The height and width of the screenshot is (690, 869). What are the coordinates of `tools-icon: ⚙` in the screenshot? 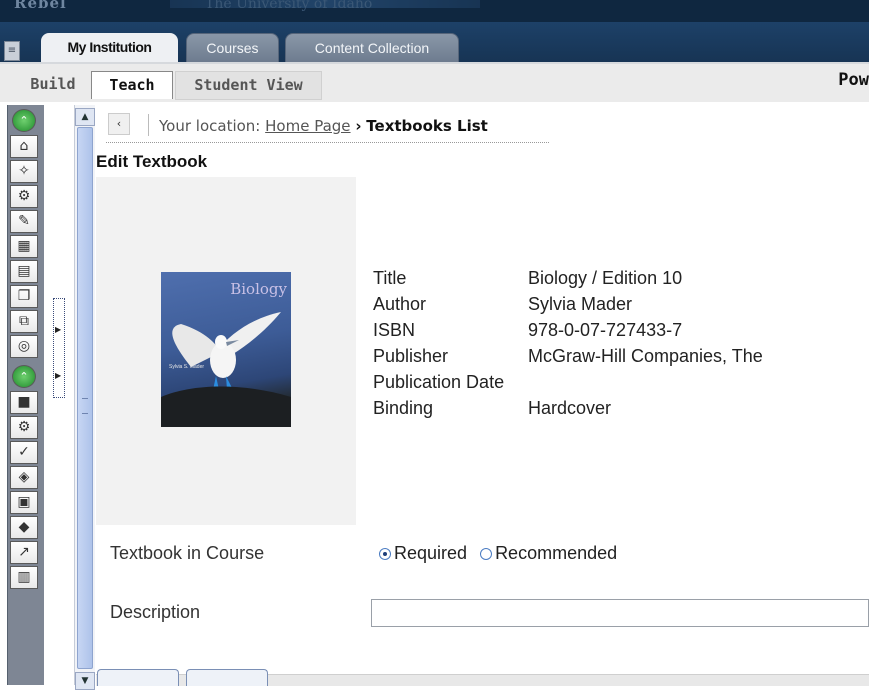 It's located at (24, 196).